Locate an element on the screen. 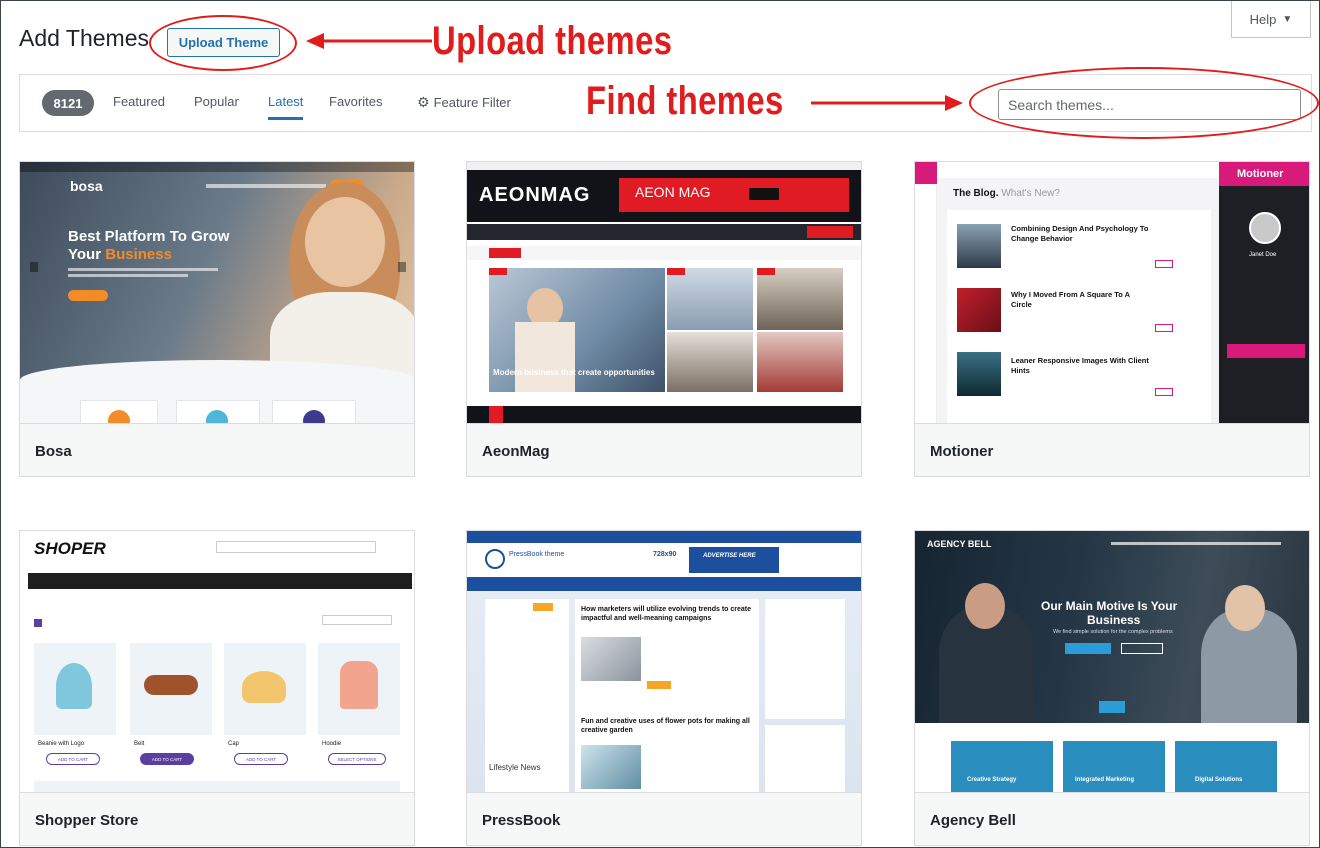 The image size is (1320, 848). preview-blog-title: The Blog. is located at coordinates (976, 193).